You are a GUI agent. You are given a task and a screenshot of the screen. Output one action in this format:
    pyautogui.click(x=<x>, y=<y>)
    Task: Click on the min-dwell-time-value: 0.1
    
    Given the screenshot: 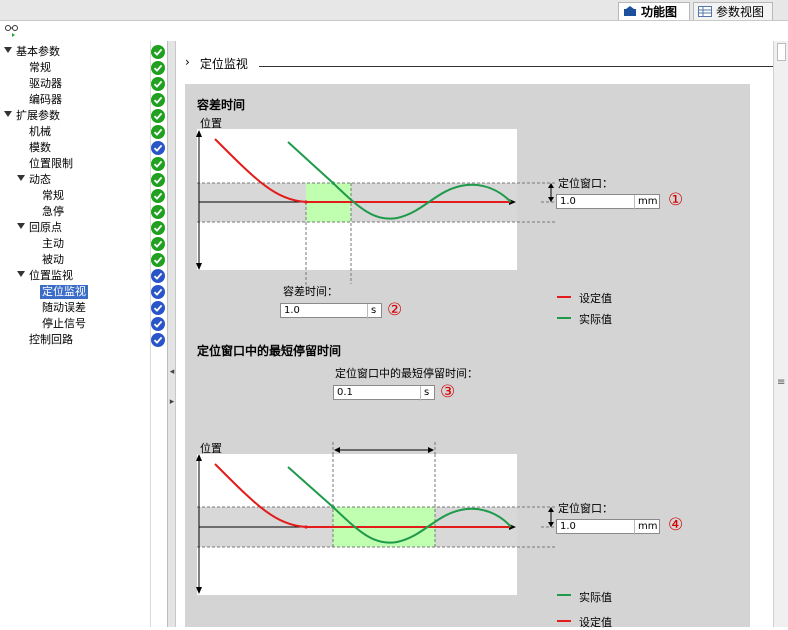 What is the action you would take?
    pyautogui.click(x=345, y=392)
    